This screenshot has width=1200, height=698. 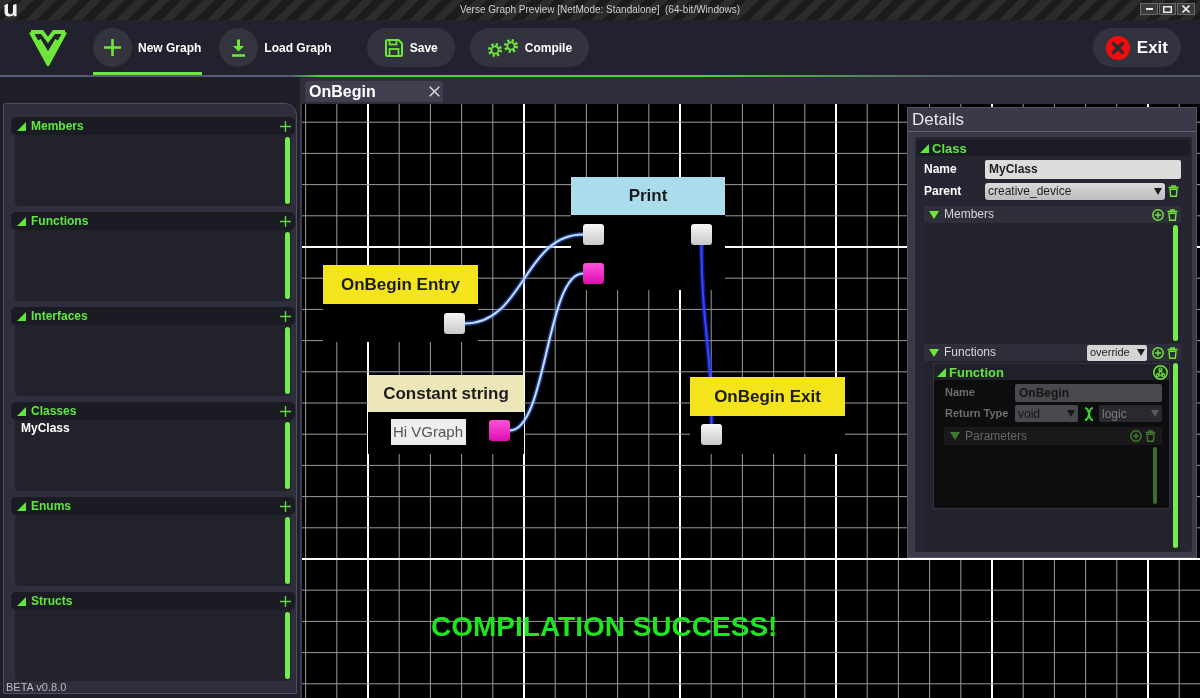 I want to click on section-title: Structs, so click(x=52, y=601).